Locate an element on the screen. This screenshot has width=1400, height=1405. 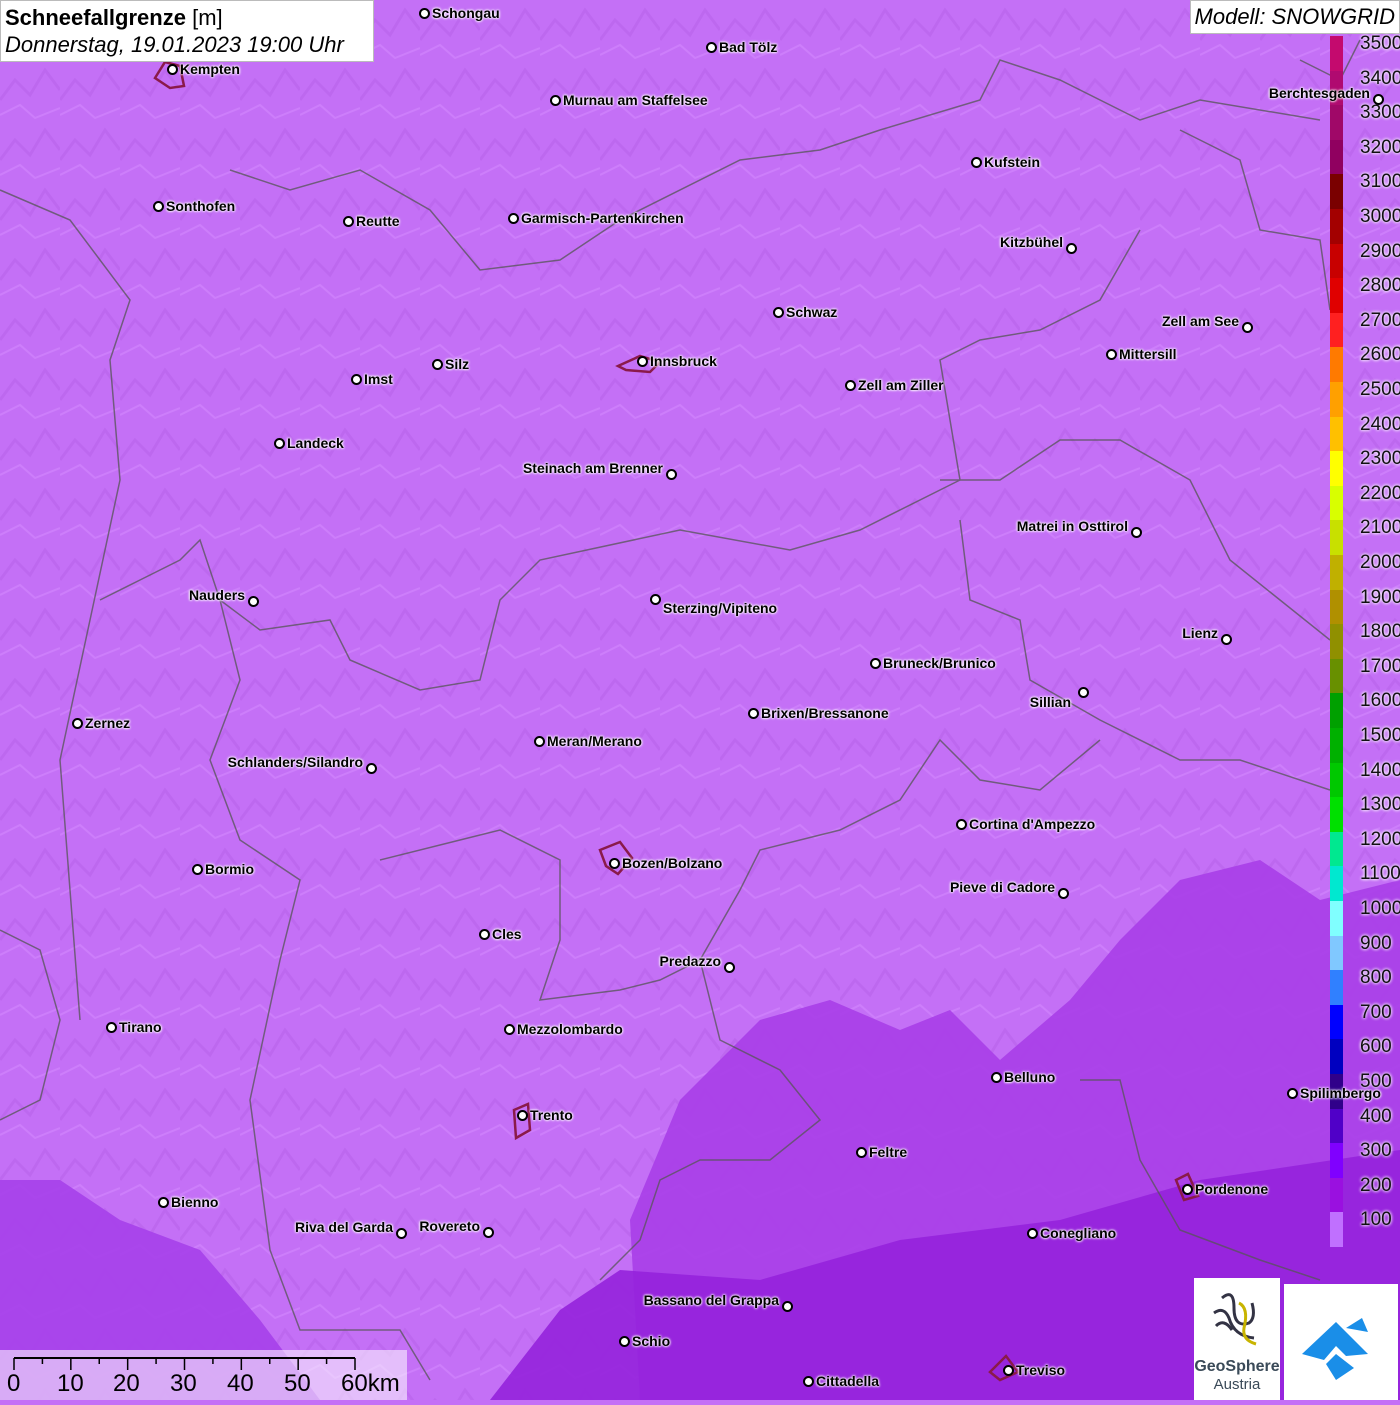
legend-tick-label: 100 is located at coordinates (1376, 1220).